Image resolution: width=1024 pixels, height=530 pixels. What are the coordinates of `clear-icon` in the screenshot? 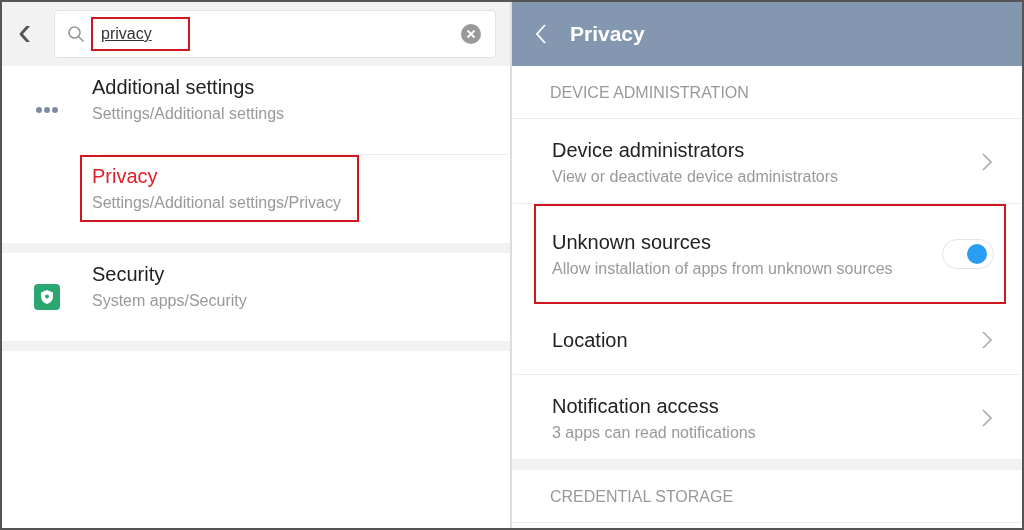 It's located at (471, 34).